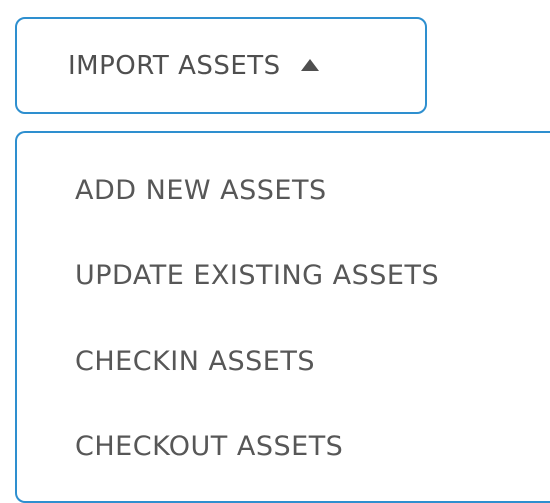  What do you see at coordinates (283, 190) in the screenshot?
I see `menu-item-add-new-assets: ADD NEW ASSETS` at bounding box center [283, 190].